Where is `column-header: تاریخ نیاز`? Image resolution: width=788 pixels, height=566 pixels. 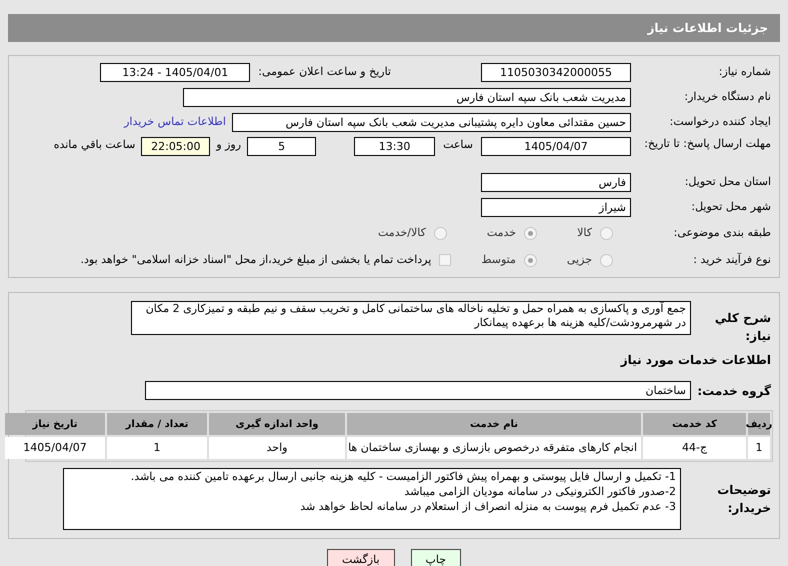 column-header: تاریخ نیاز is located at coordinates (55, 424).